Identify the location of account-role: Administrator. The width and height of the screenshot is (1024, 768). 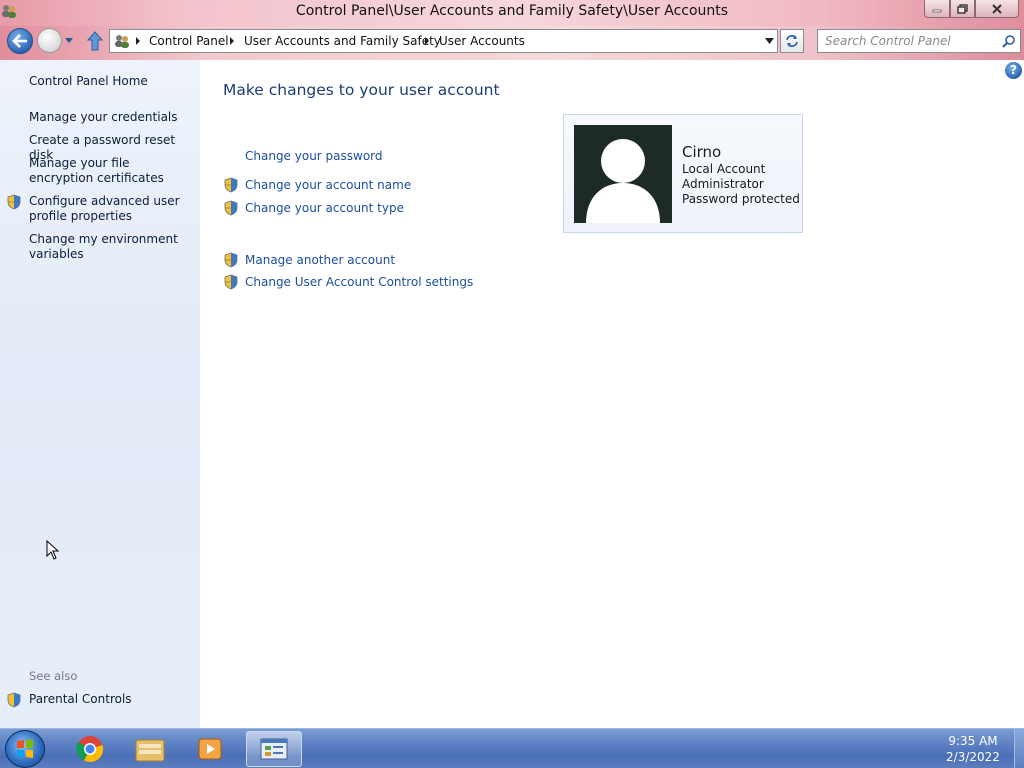
(723, 184).